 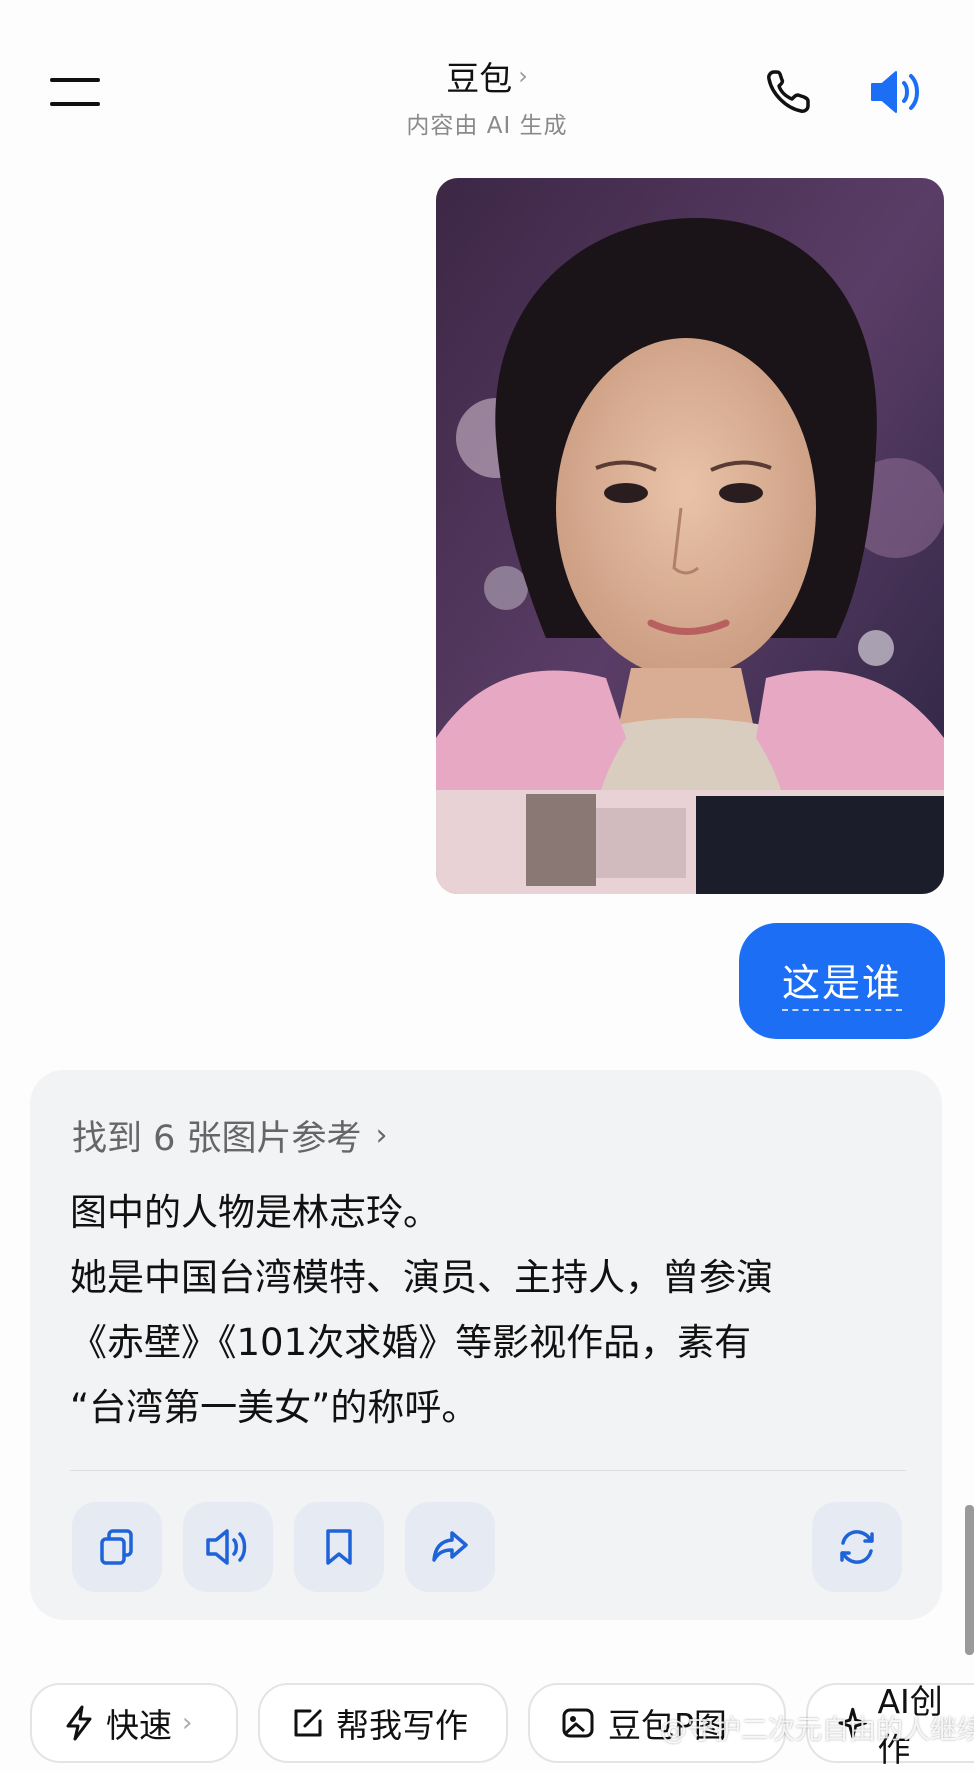 I want to click on chip-help-me-write: 帮我写作, so click(x=383, y=1723).